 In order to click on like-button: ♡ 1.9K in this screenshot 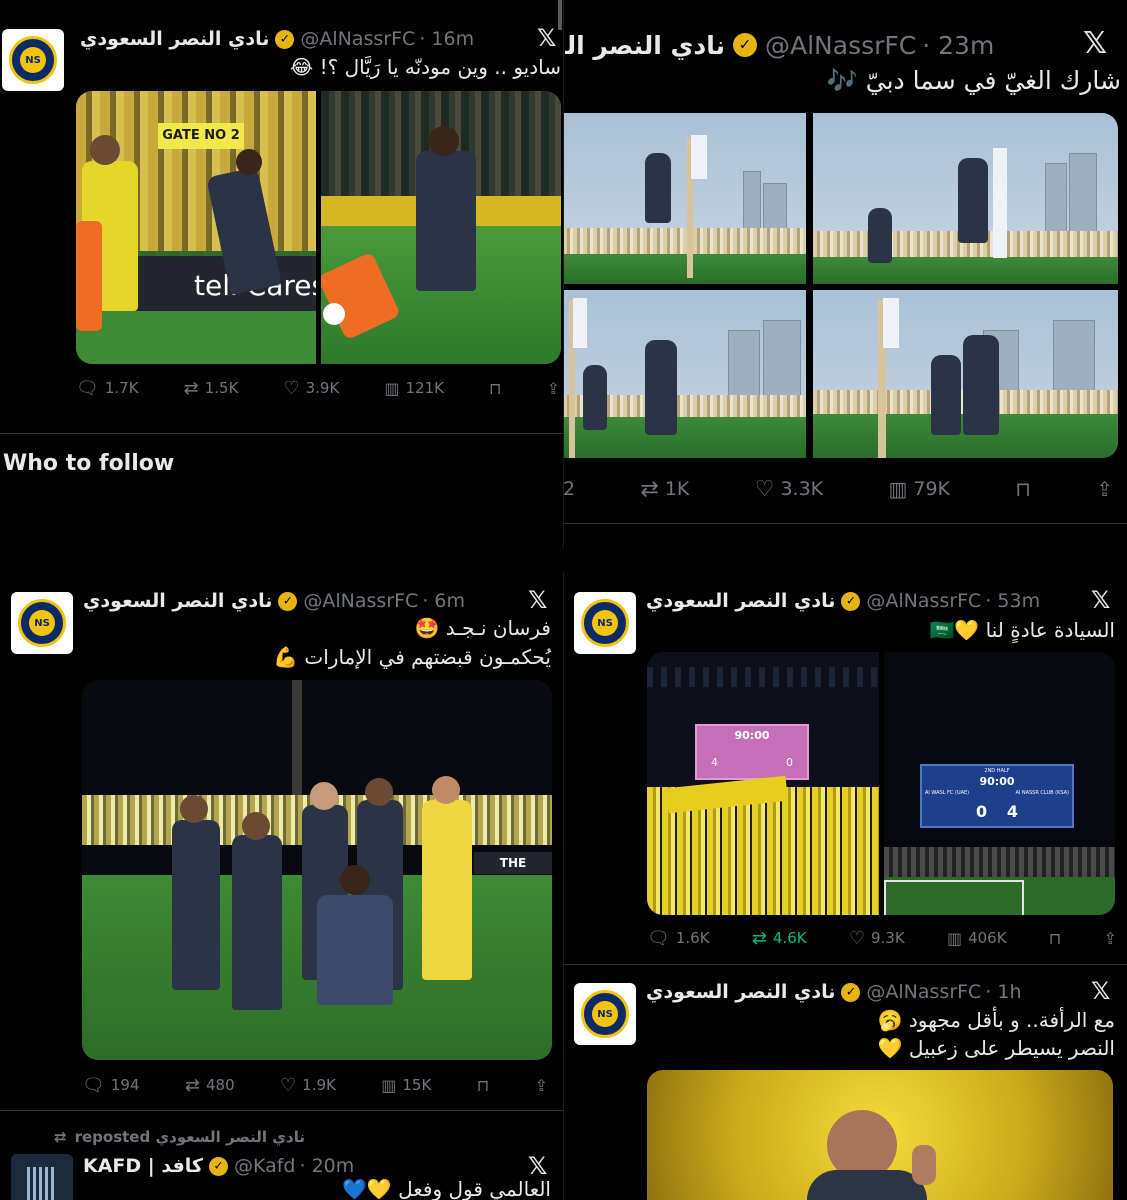, I will do `click(308, 1085)`.